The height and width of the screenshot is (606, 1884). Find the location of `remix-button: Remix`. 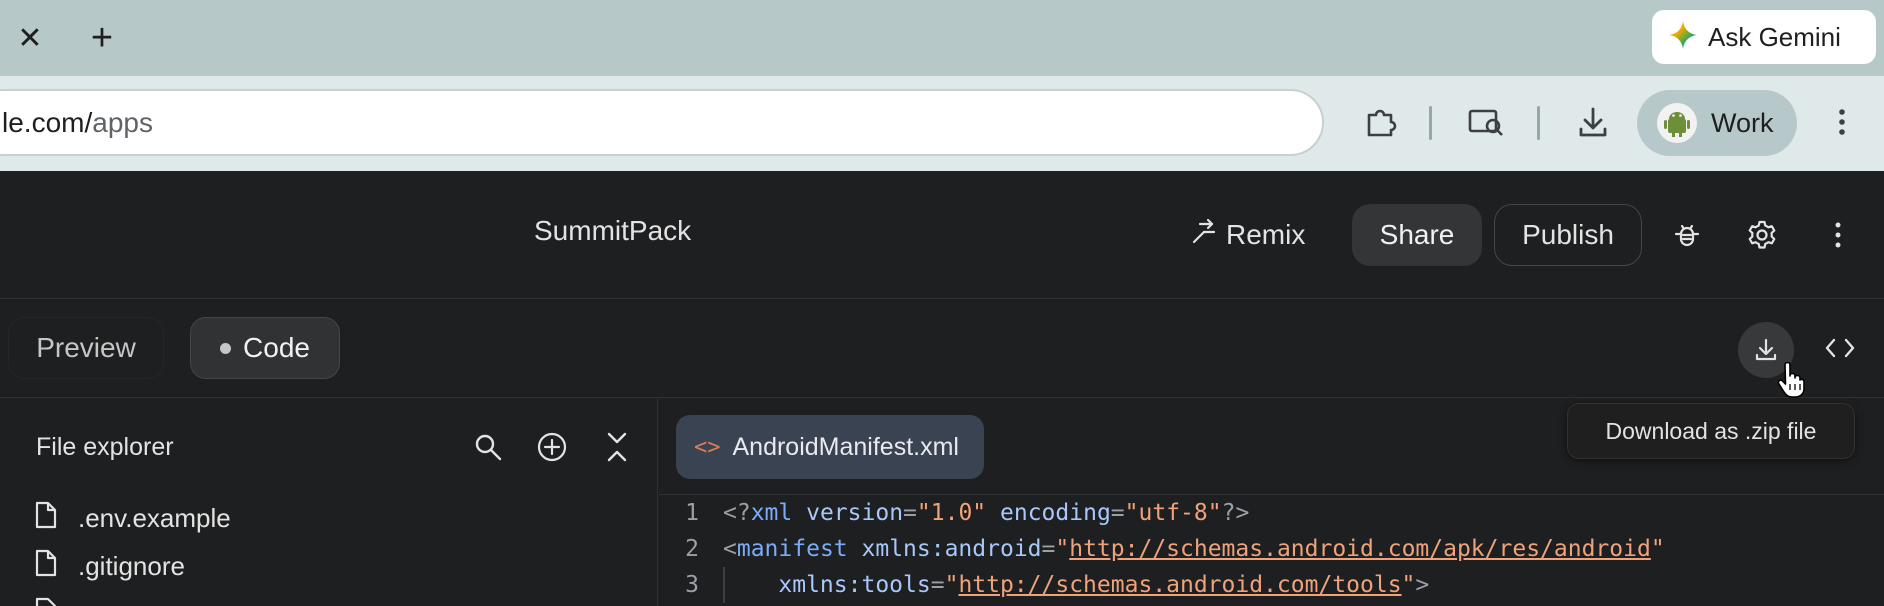

remix-button: Remix is located at coordinates (1247, 235).